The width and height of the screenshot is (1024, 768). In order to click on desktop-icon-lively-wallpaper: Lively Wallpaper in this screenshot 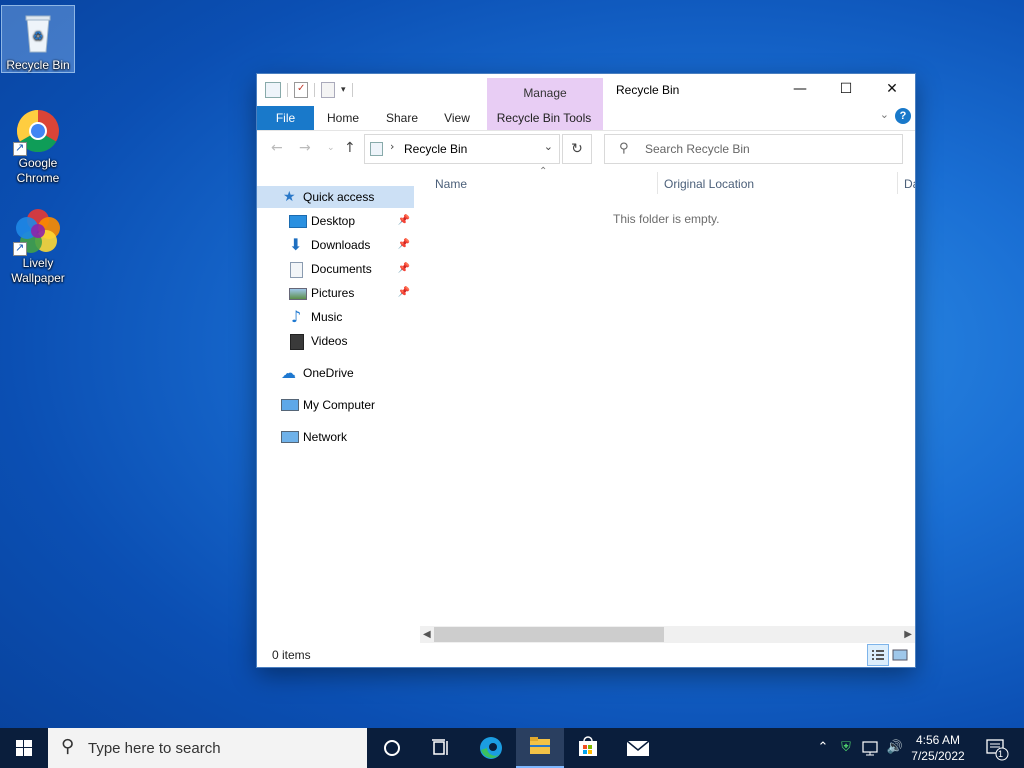, I will do `click(38, 245)`.